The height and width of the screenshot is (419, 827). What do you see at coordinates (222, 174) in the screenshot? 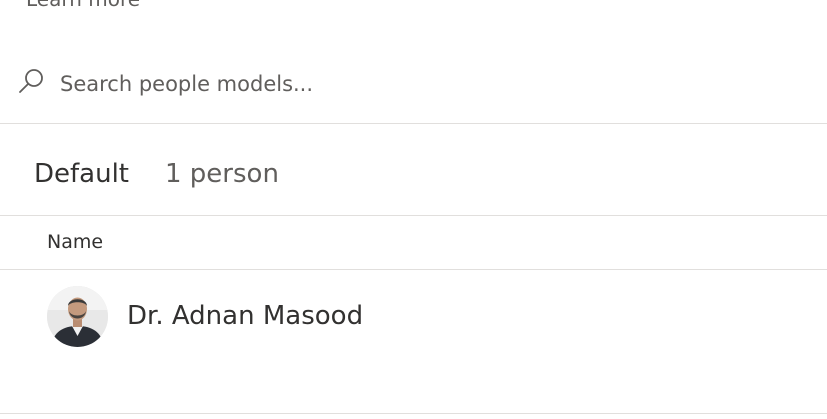
I see `group-count: 1 person` at bounding box center [222, 174].